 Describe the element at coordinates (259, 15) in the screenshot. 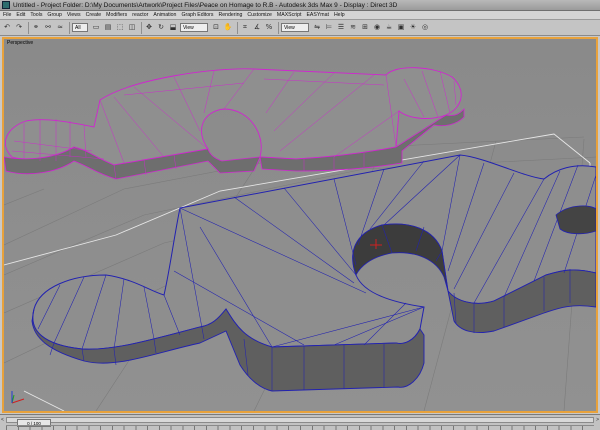

I see `menu-customize: Customize` at that location.